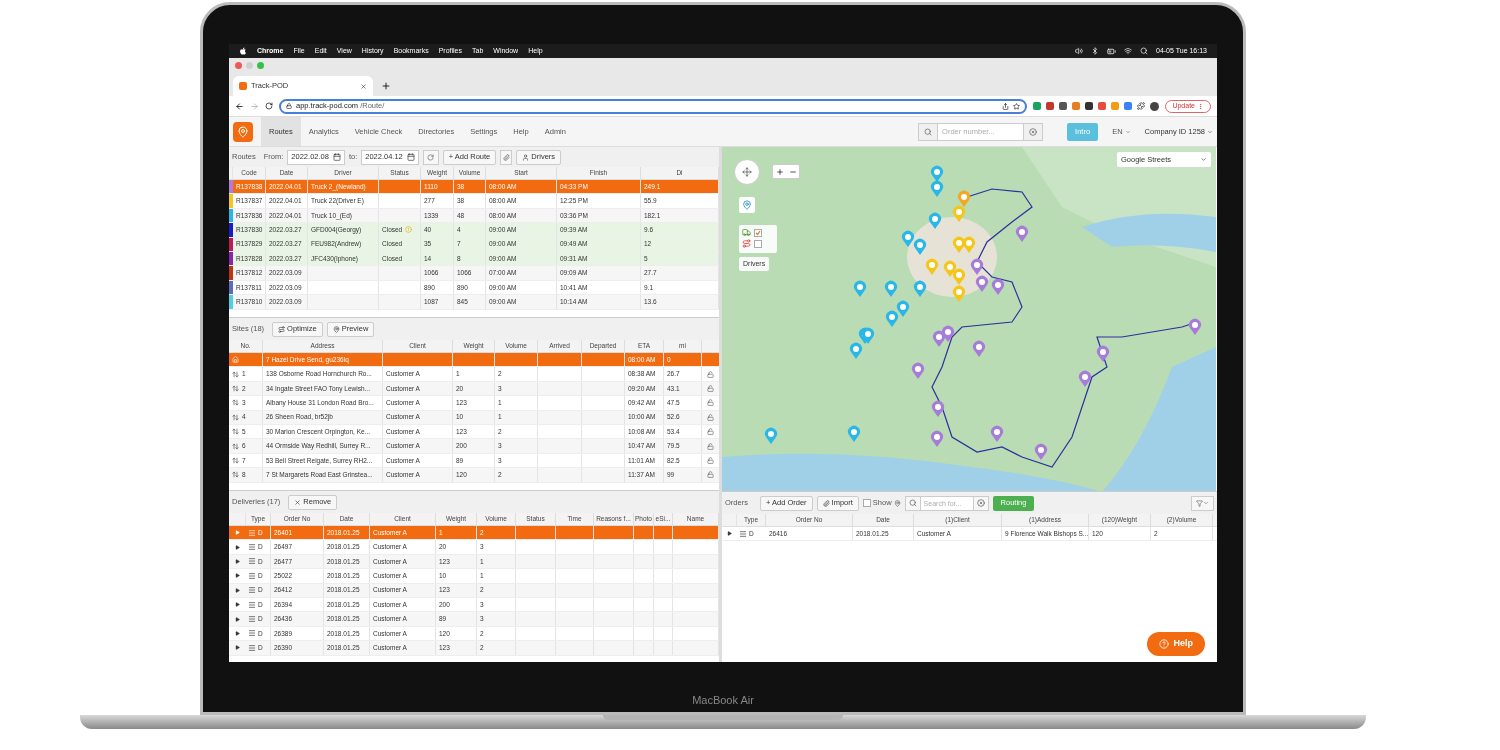 Image resolution: width=1500 pixels, height=750 pixels. I want to click on apple-icon, so click(243, 51).